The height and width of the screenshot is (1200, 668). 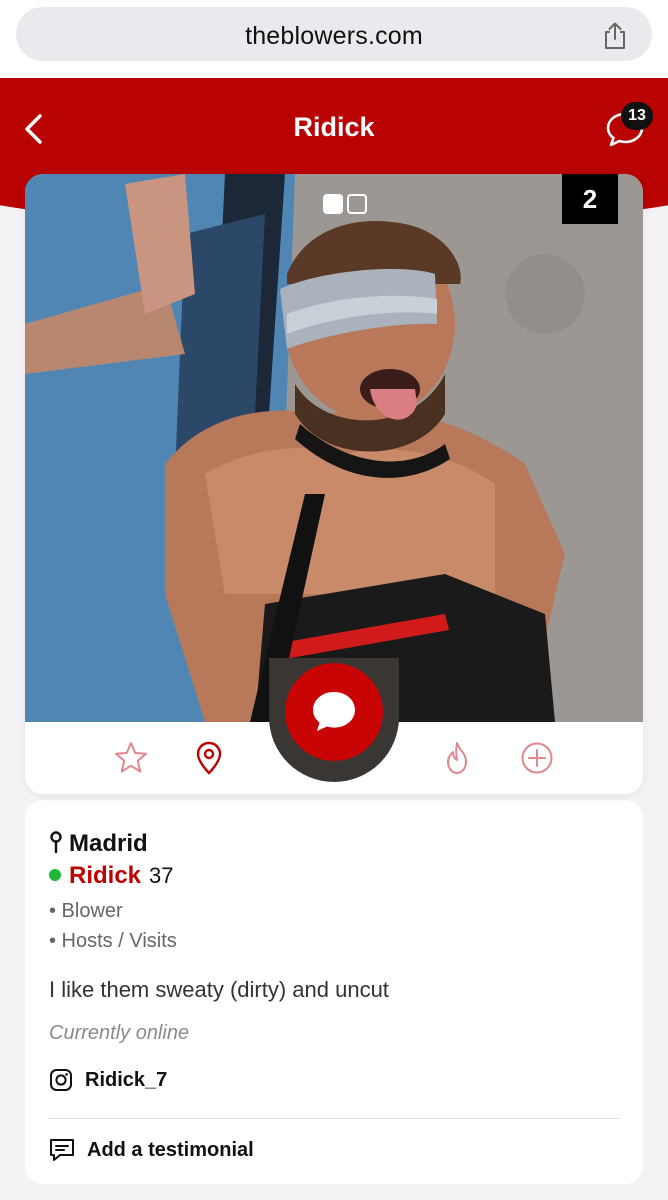 What do you see at coordinates (334, 127) in the screenshot?
I see `page-title: Ridick` at bounding box center [334, 127].